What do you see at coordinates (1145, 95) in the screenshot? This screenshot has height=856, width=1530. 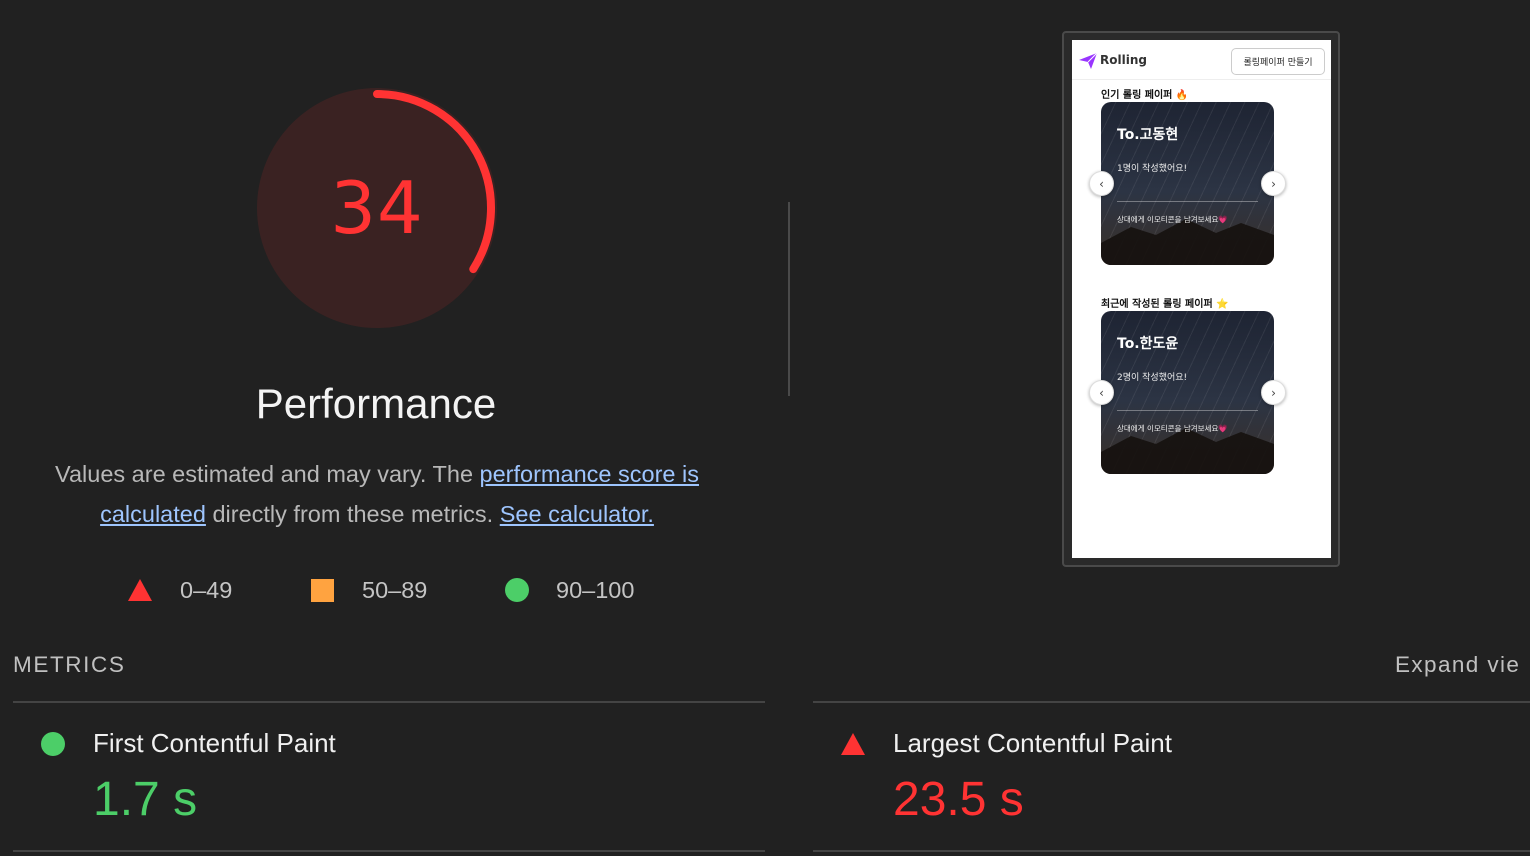 I see `popular-section-title: 인기 롤링 페이퍼 🔥` at bounding box center [1145, 95].